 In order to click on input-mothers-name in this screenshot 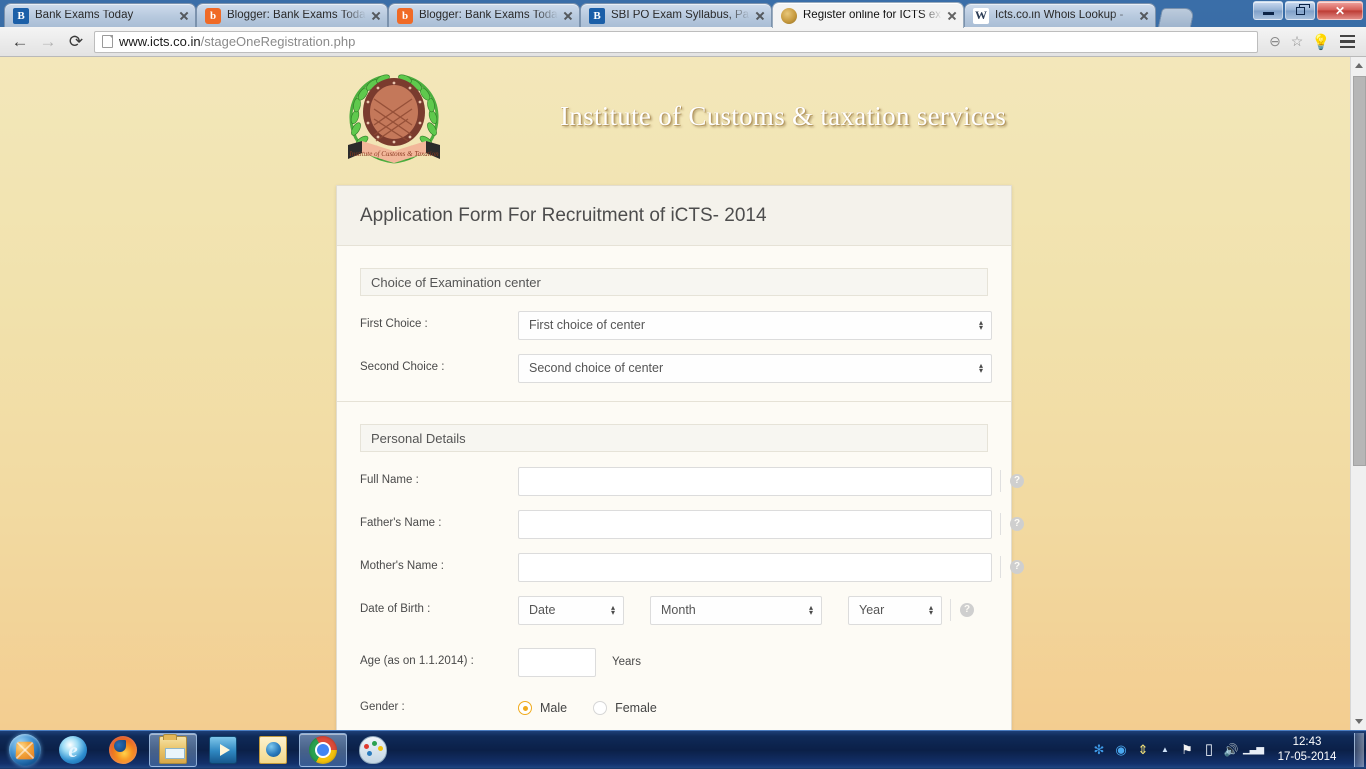, I will do `click(755, 567)`.